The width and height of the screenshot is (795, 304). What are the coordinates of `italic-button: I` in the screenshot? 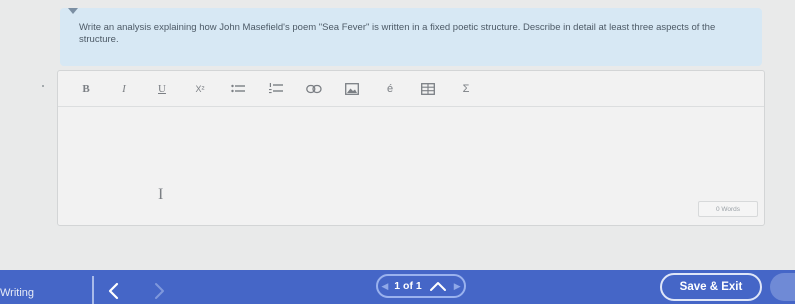 It's located at (124, 89).